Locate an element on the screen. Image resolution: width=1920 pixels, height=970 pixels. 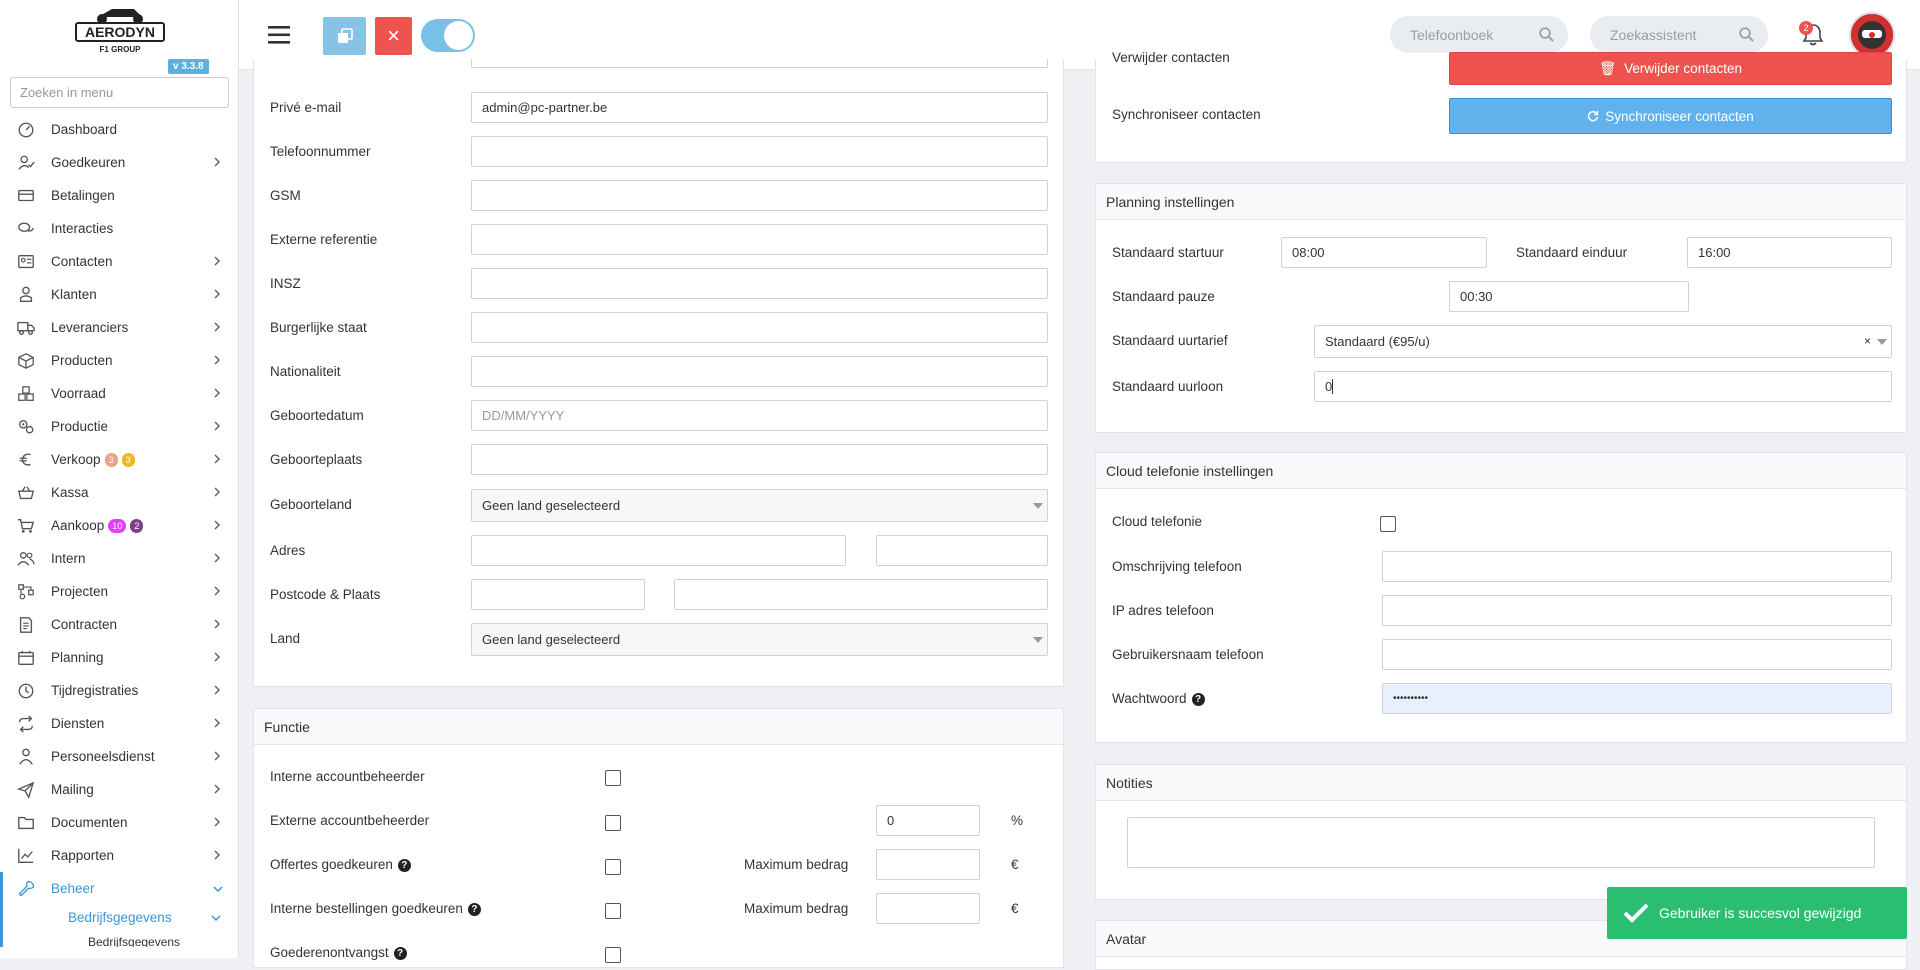
geboortedatum-input: DD/MM/YYYY is located at coordinates (759, 415).